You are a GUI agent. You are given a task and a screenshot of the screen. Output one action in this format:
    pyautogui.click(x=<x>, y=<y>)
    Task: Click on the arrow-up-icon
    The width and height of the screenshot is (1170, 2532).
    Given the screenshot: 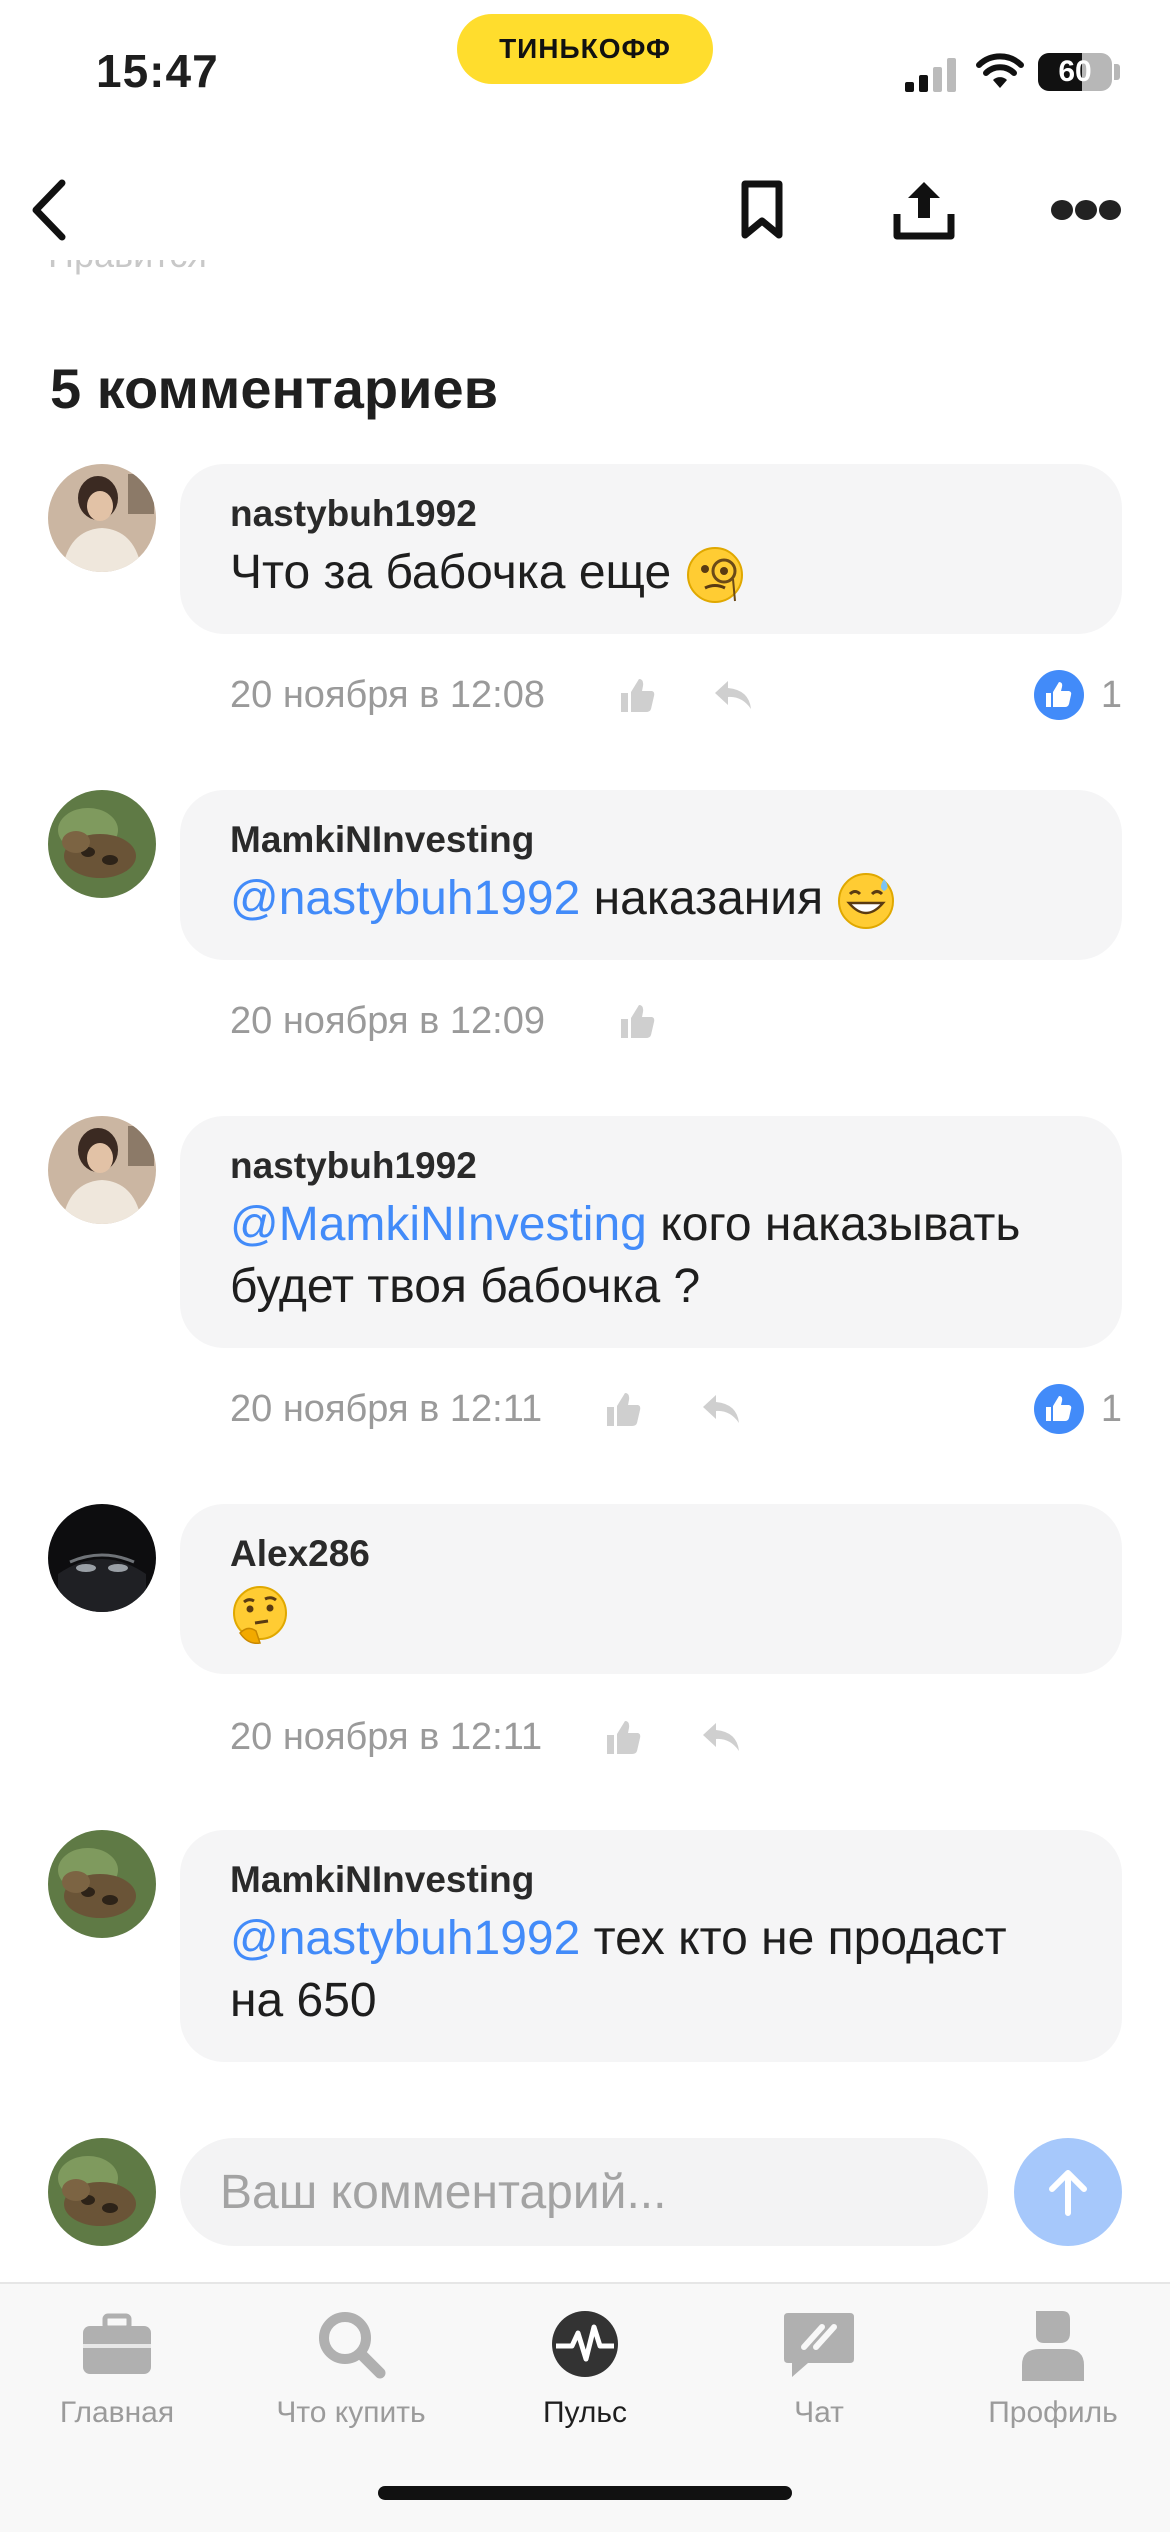 What is the action you would take?
    pyautogui.click(x=1068, y=2193)
    